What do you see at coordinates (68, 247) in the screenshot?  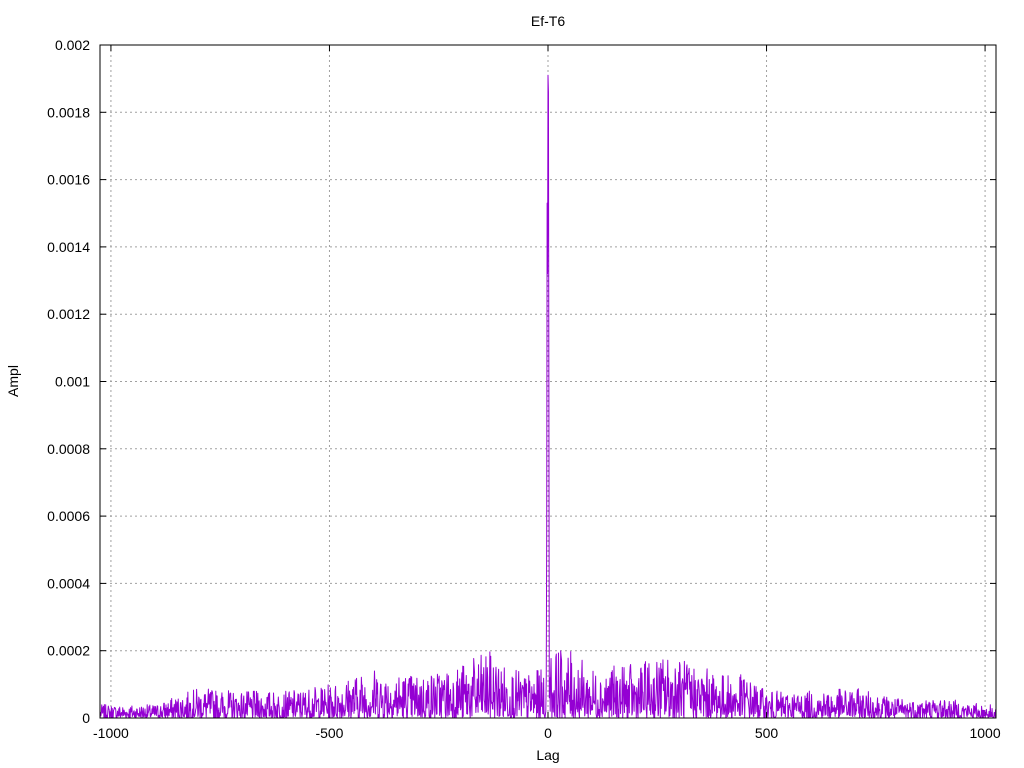 I see `y-tick-label: 0.0014` at bounding box center [68, 247].